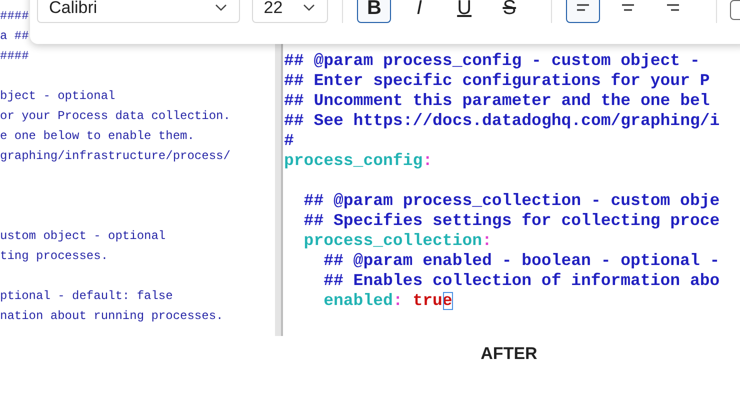  Describe the element at coordinates (97, 136) in the screenshot. I see `code-line: e one below to enable them.` at that location.